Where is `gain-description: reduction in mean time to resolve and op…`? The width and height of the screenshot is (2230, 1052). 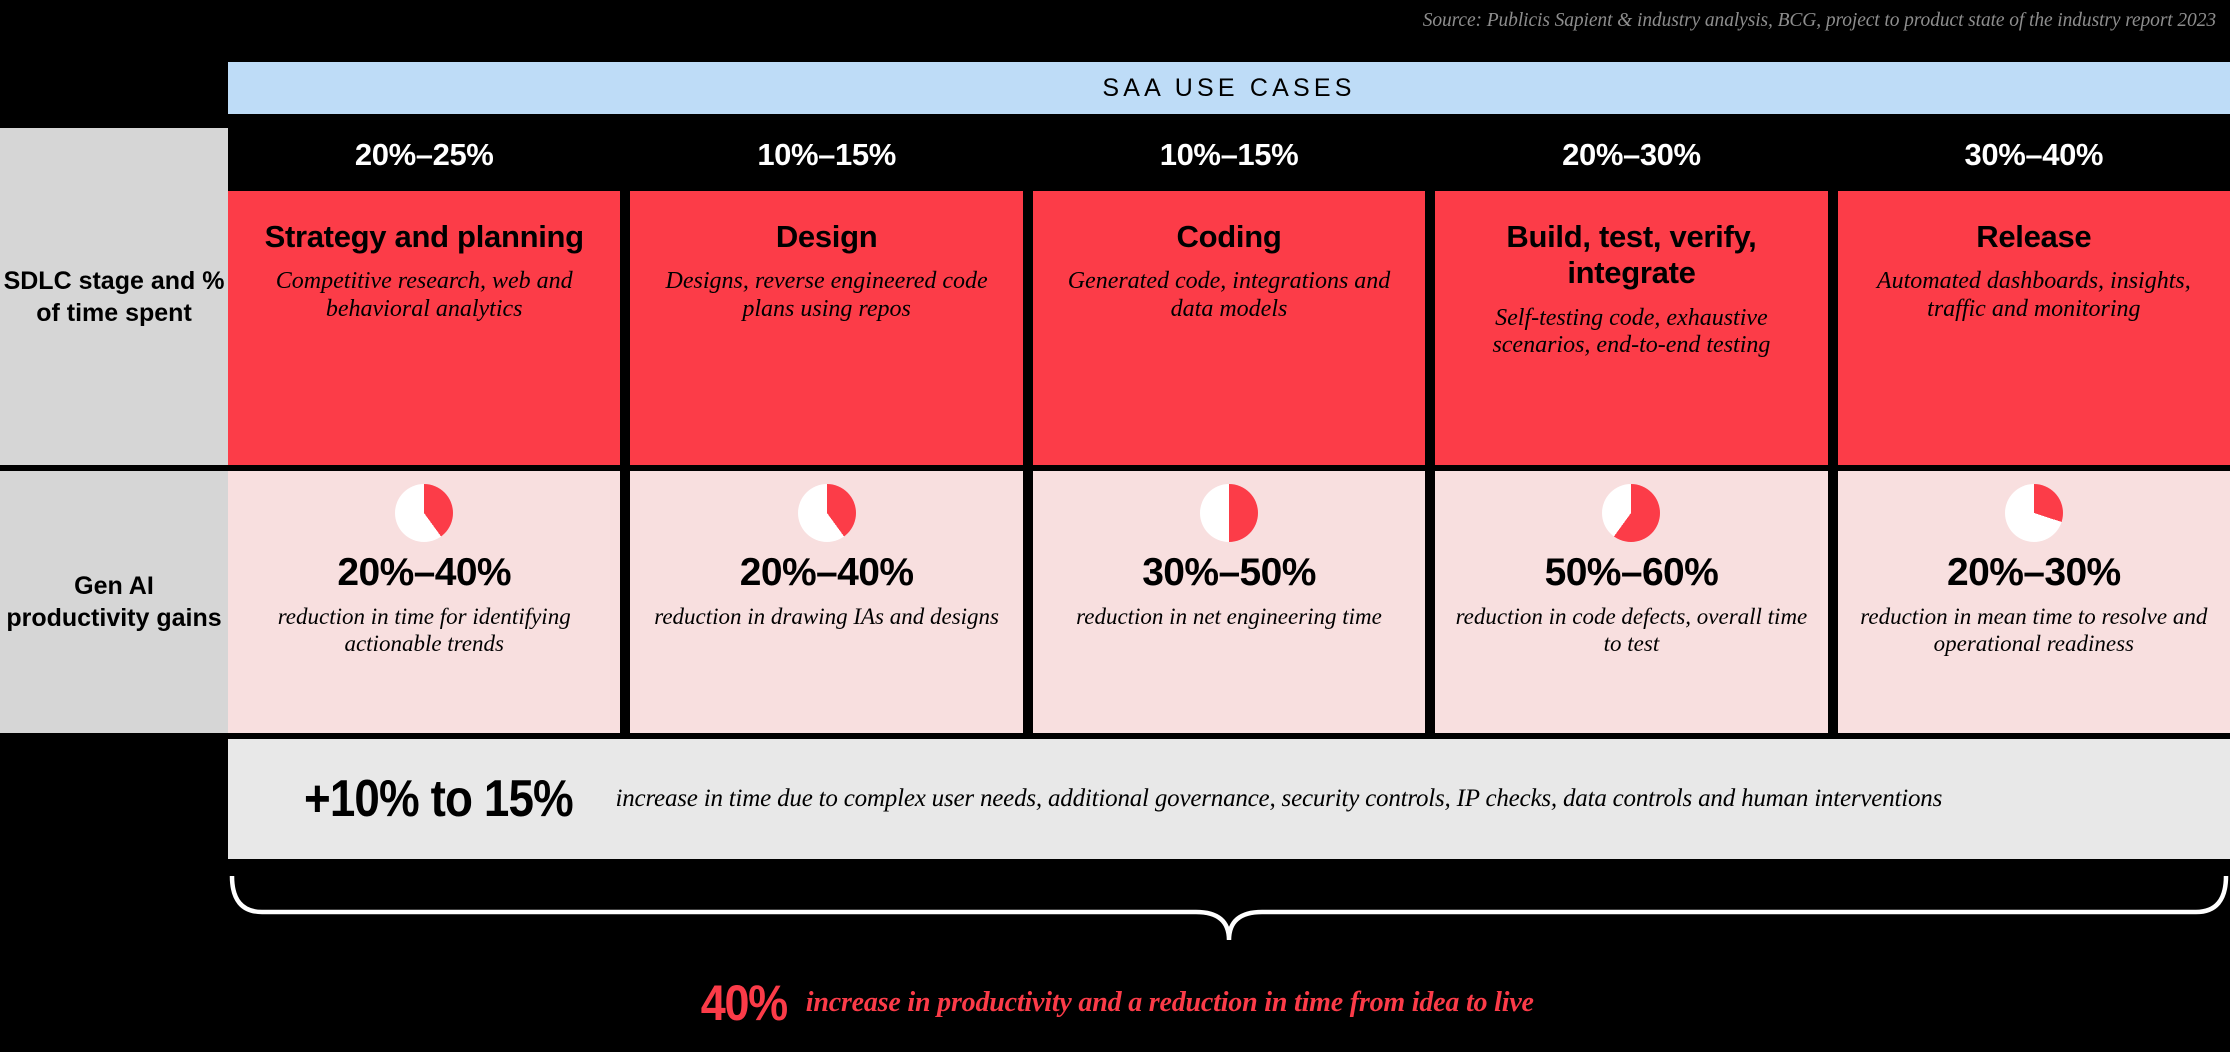
gain-description: reduction in mean time to resolve and op… is located at coordinates (2034, 630).